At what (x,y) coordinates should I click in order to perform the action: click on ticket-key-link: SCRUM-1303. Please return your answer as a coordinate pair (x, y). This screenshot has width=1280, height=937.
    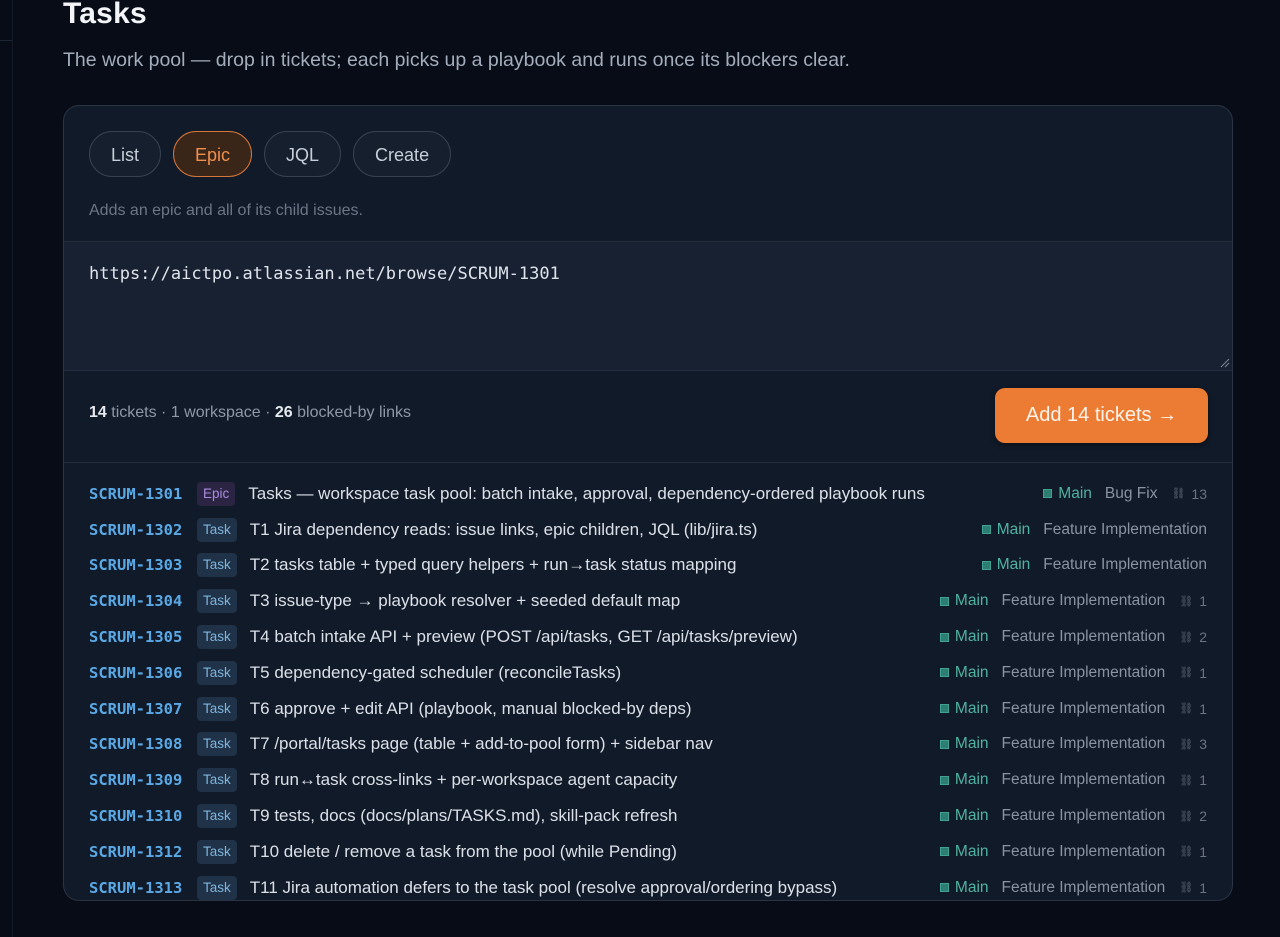
    Looking at the image, I should click on (143, 565).